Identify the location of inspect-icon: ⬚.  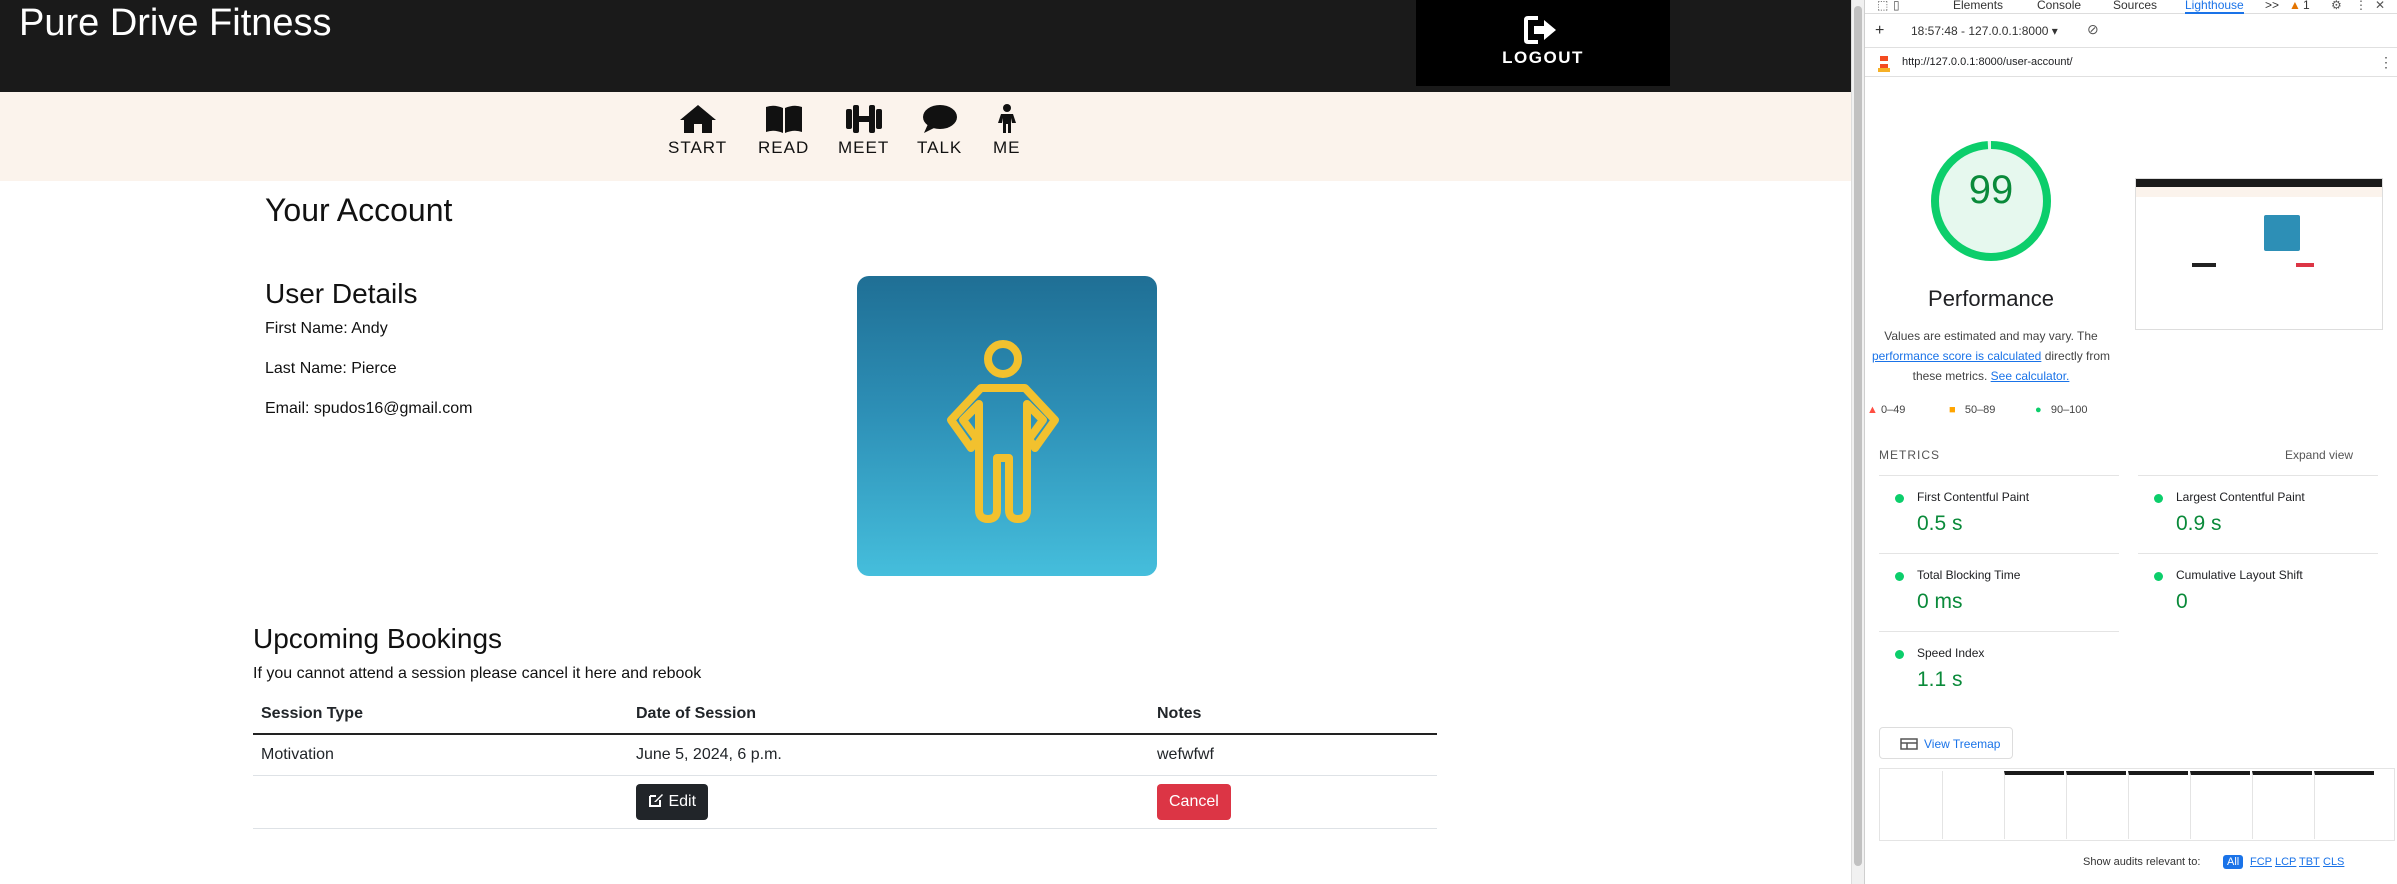
(1882, 6).